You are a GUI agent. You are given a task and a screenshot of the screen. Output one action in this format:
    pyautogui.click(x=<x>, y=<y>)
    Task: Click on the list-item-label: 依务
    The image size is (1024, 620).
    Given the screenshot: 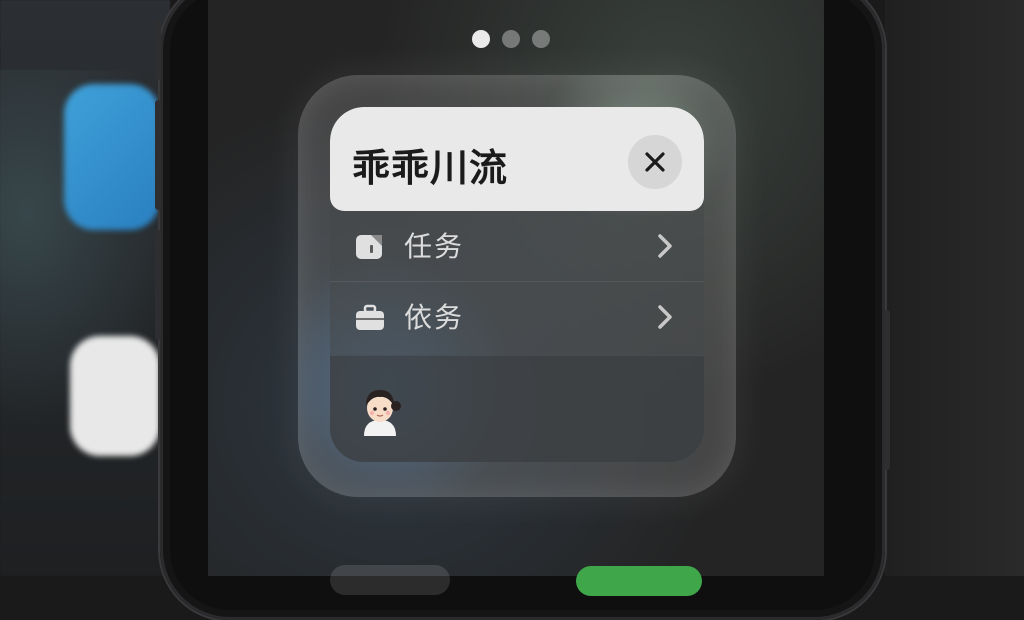 What is the action you would take?
    pyautogui.click(x=434, y=317)
    